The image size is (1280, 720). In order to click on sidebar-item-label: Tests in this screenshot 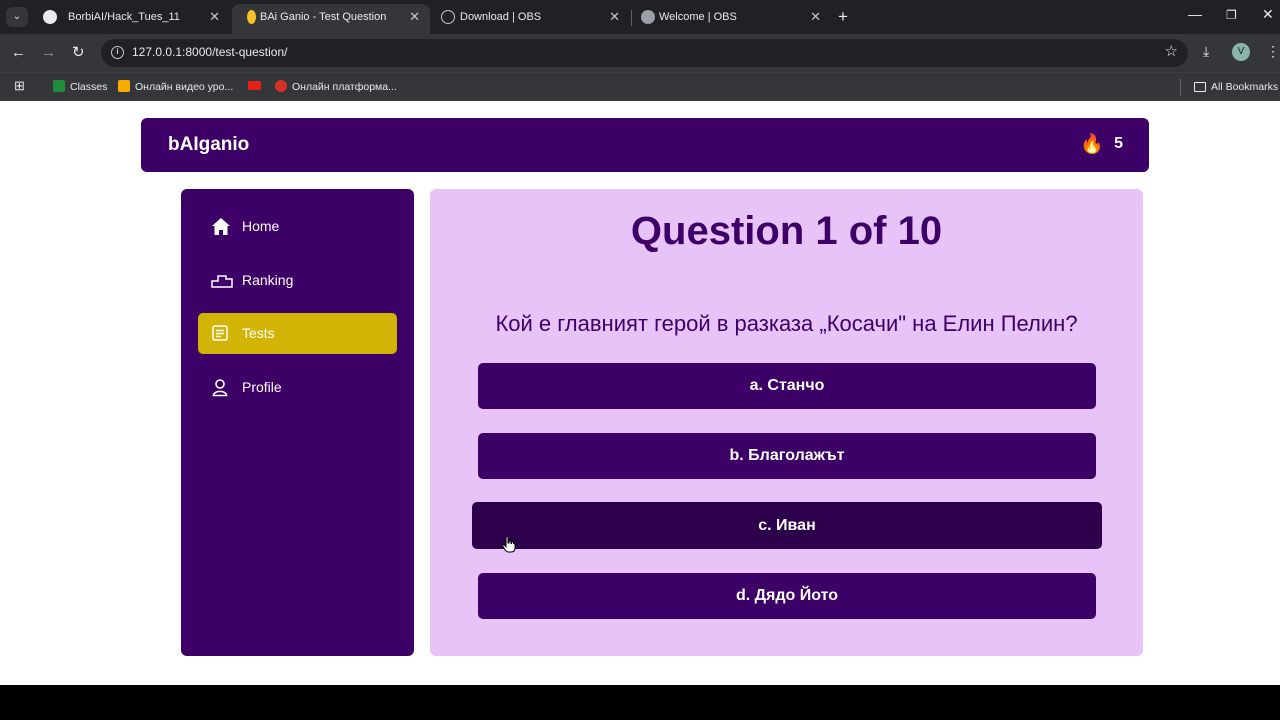, I will do `click(258, 333)`.